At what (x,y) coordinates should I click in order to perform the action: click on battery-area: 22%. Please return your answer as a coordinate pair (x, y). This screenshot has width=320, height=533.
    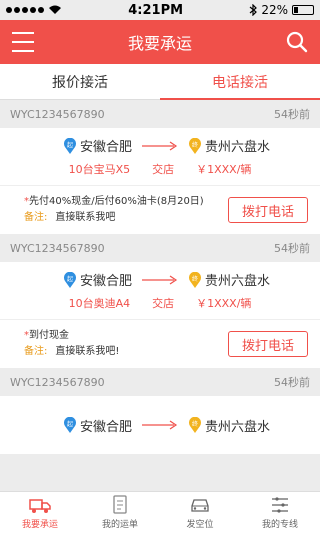
    Looking at the image, I should click on (281, 10).